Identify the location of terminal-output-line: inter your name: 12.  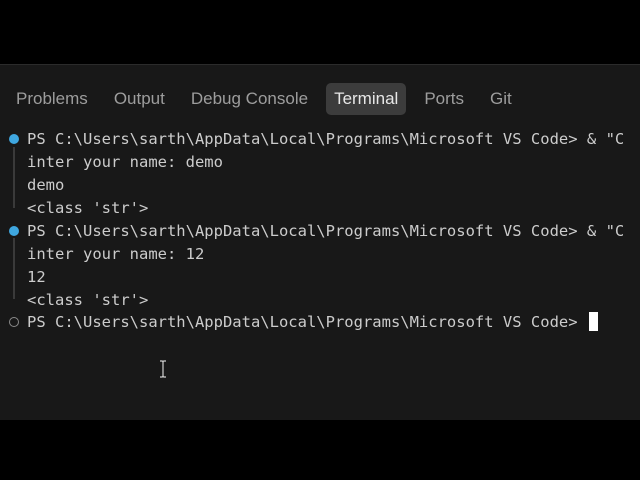
(116, 254).